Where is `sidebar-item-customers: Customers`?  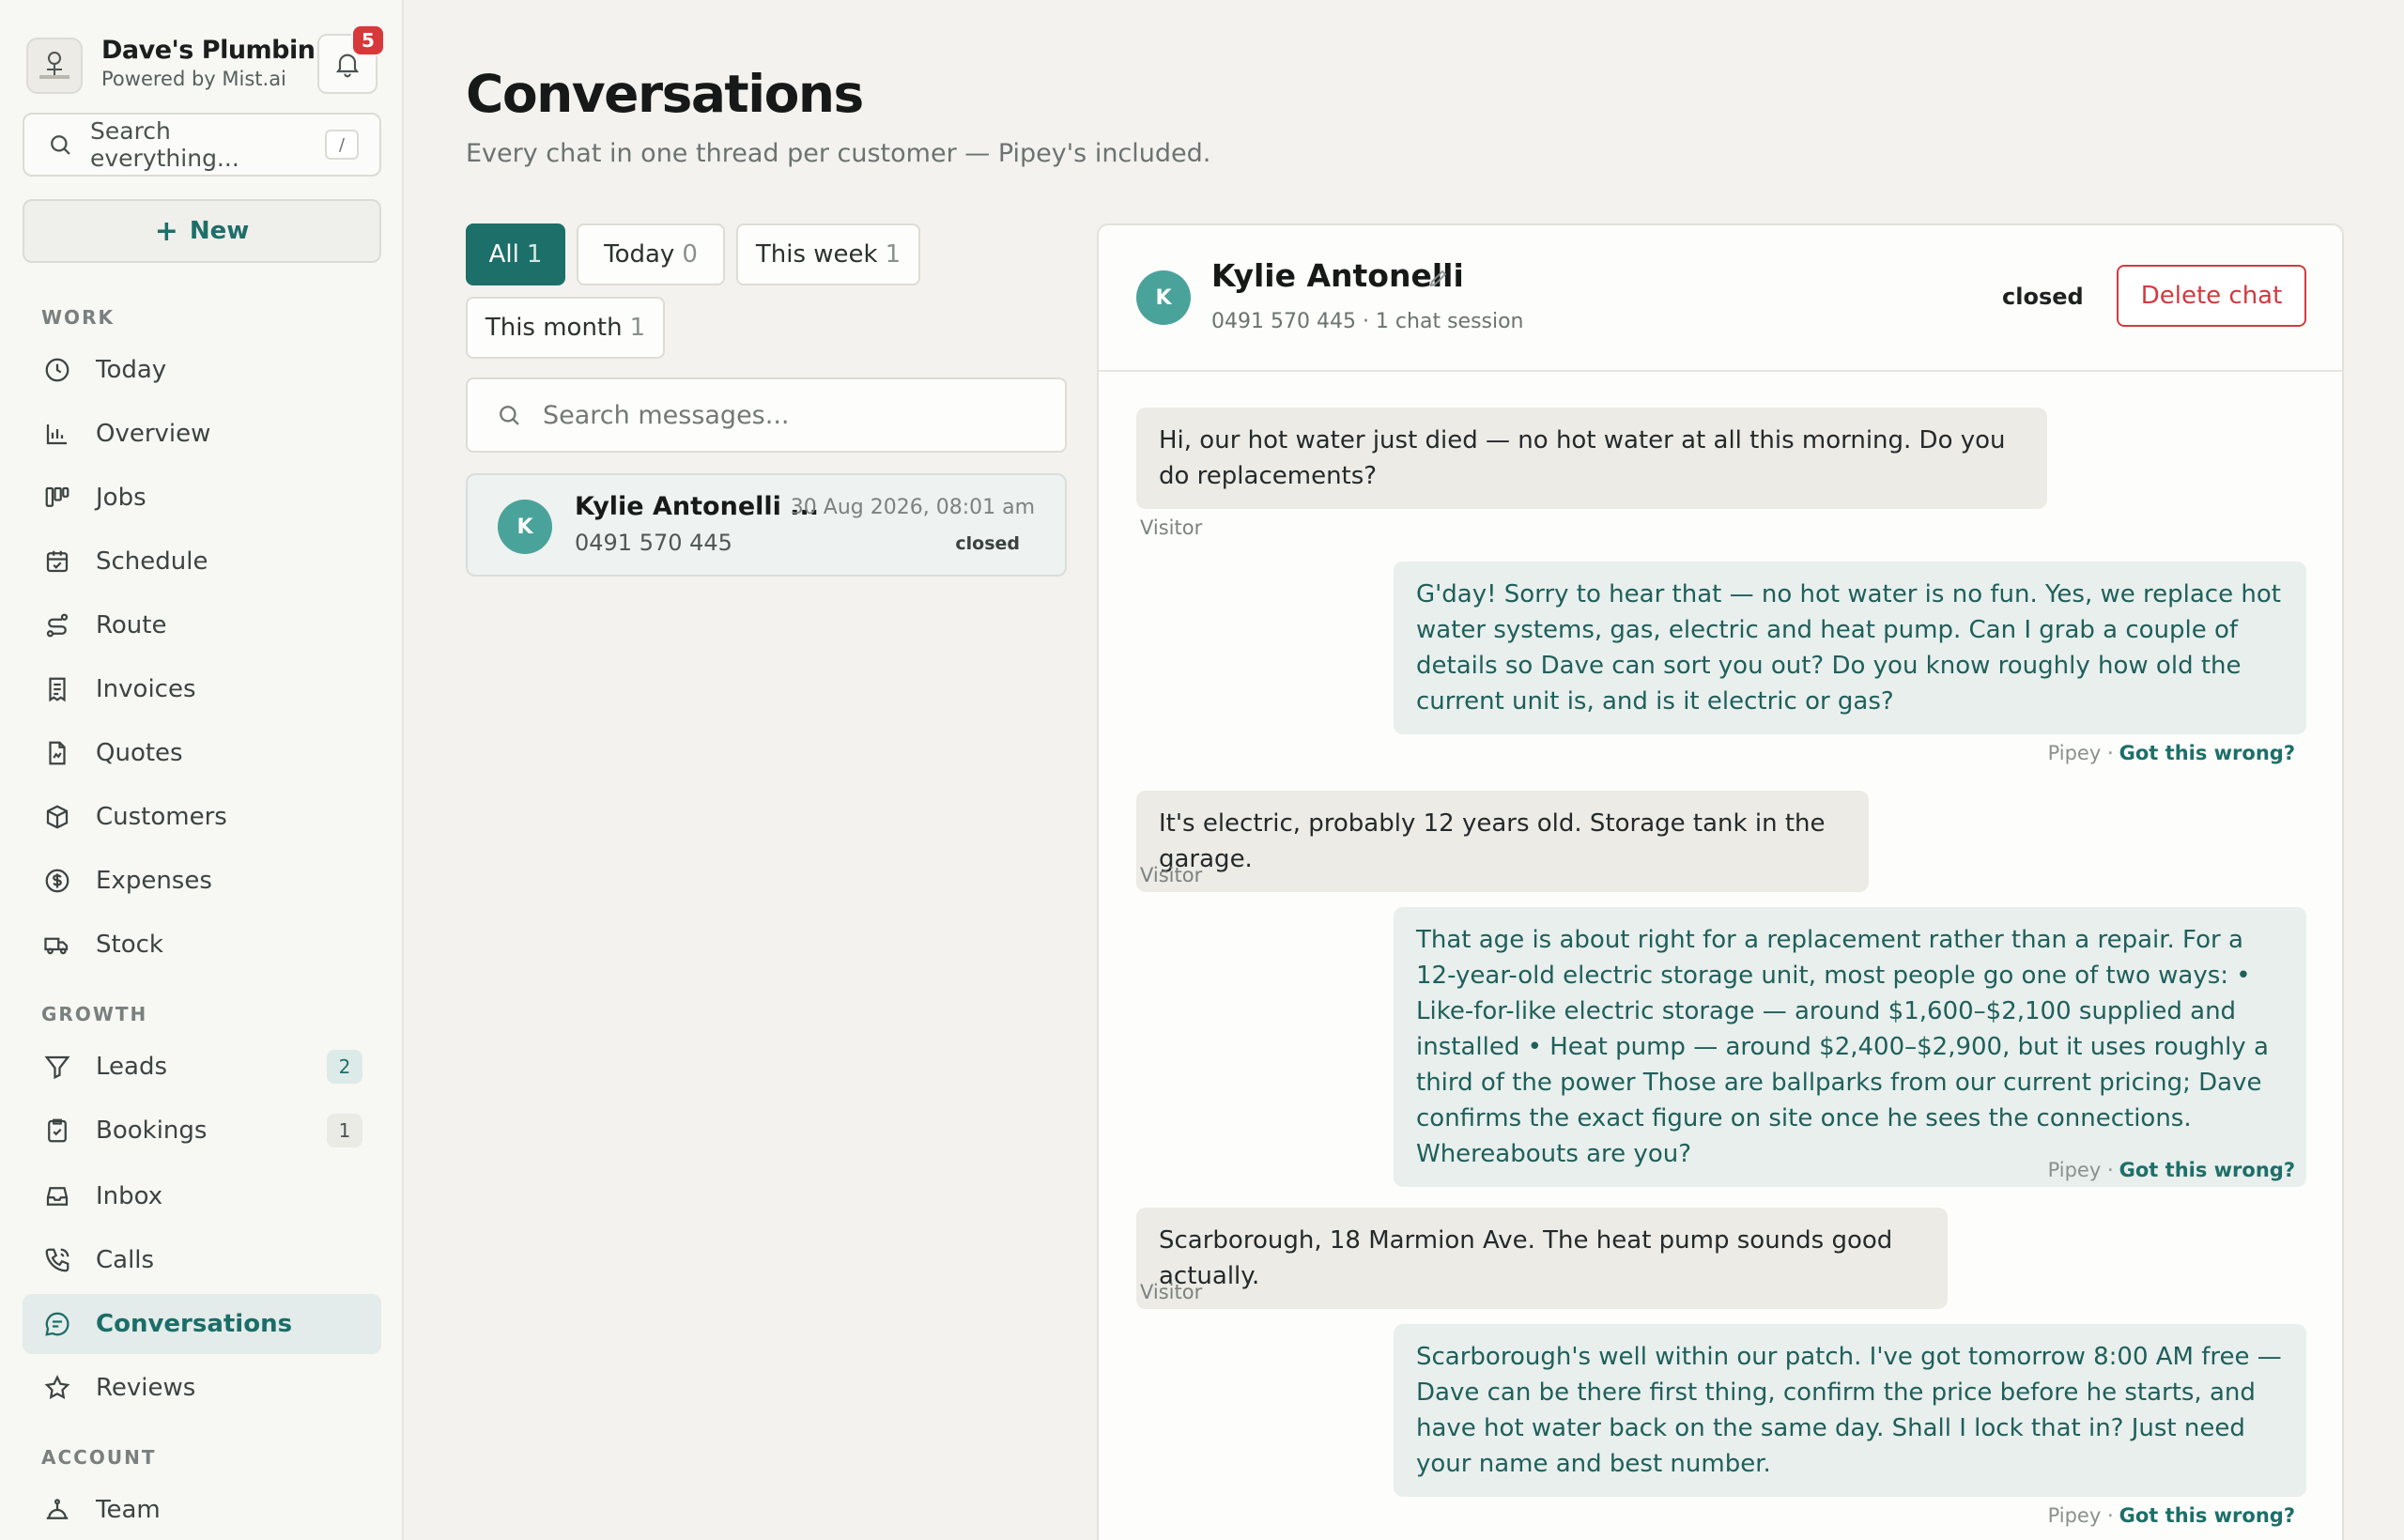
sidebar-item-customers: Customers is located at coordinates (202, 817).